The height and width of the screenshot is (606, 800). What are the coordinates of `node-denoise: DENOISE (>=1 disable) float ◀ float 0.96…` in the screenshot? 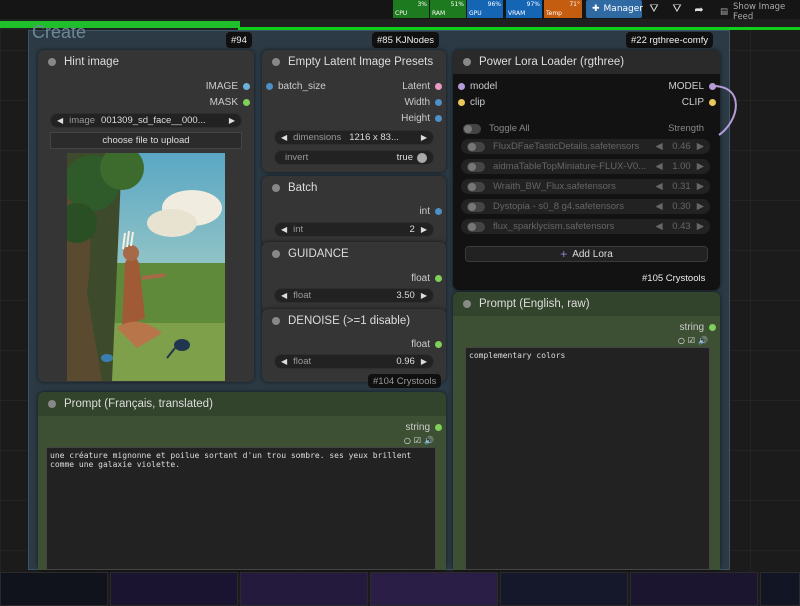 It's located at (354, 345).